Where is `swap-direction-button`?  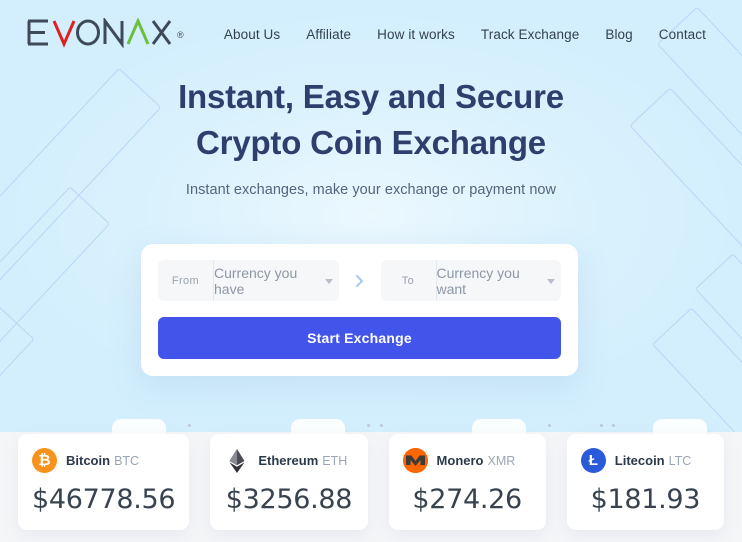 swap-direction-button is located at coordinates (360, 280).